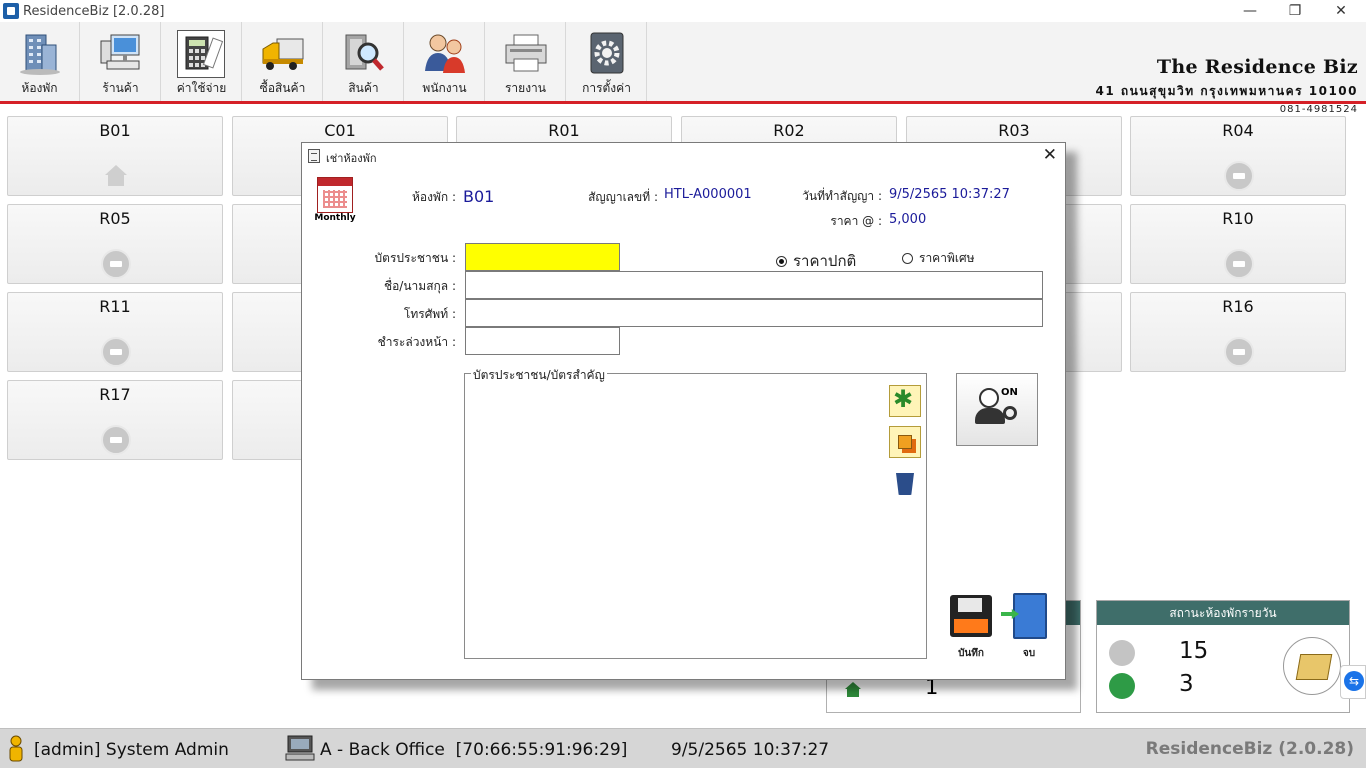 Image resolution: width=1366 pixels, height=768 pixels. Describe the element at coordinates (16, 748) in the screenshot. I see `user-icon` at that location.